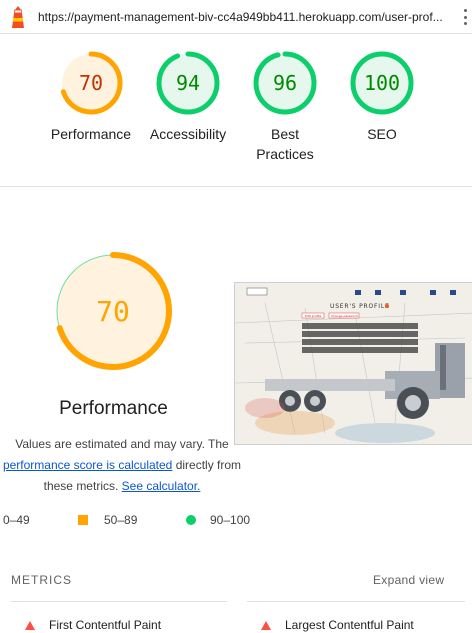  What do you see at coordinates (313, 316) in the screenshot?
I see `svg-text: Edit profile` at bounding box center [313, 316].